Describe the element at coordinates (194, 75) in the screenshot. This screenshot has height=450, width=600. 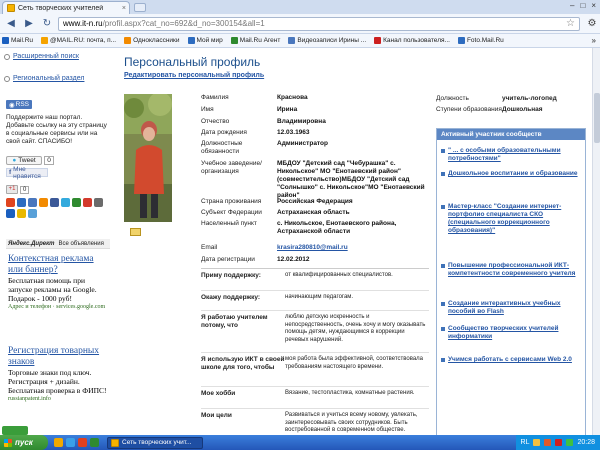
I see `edit-profile-link: Редактировать персональный профиль` at that location.